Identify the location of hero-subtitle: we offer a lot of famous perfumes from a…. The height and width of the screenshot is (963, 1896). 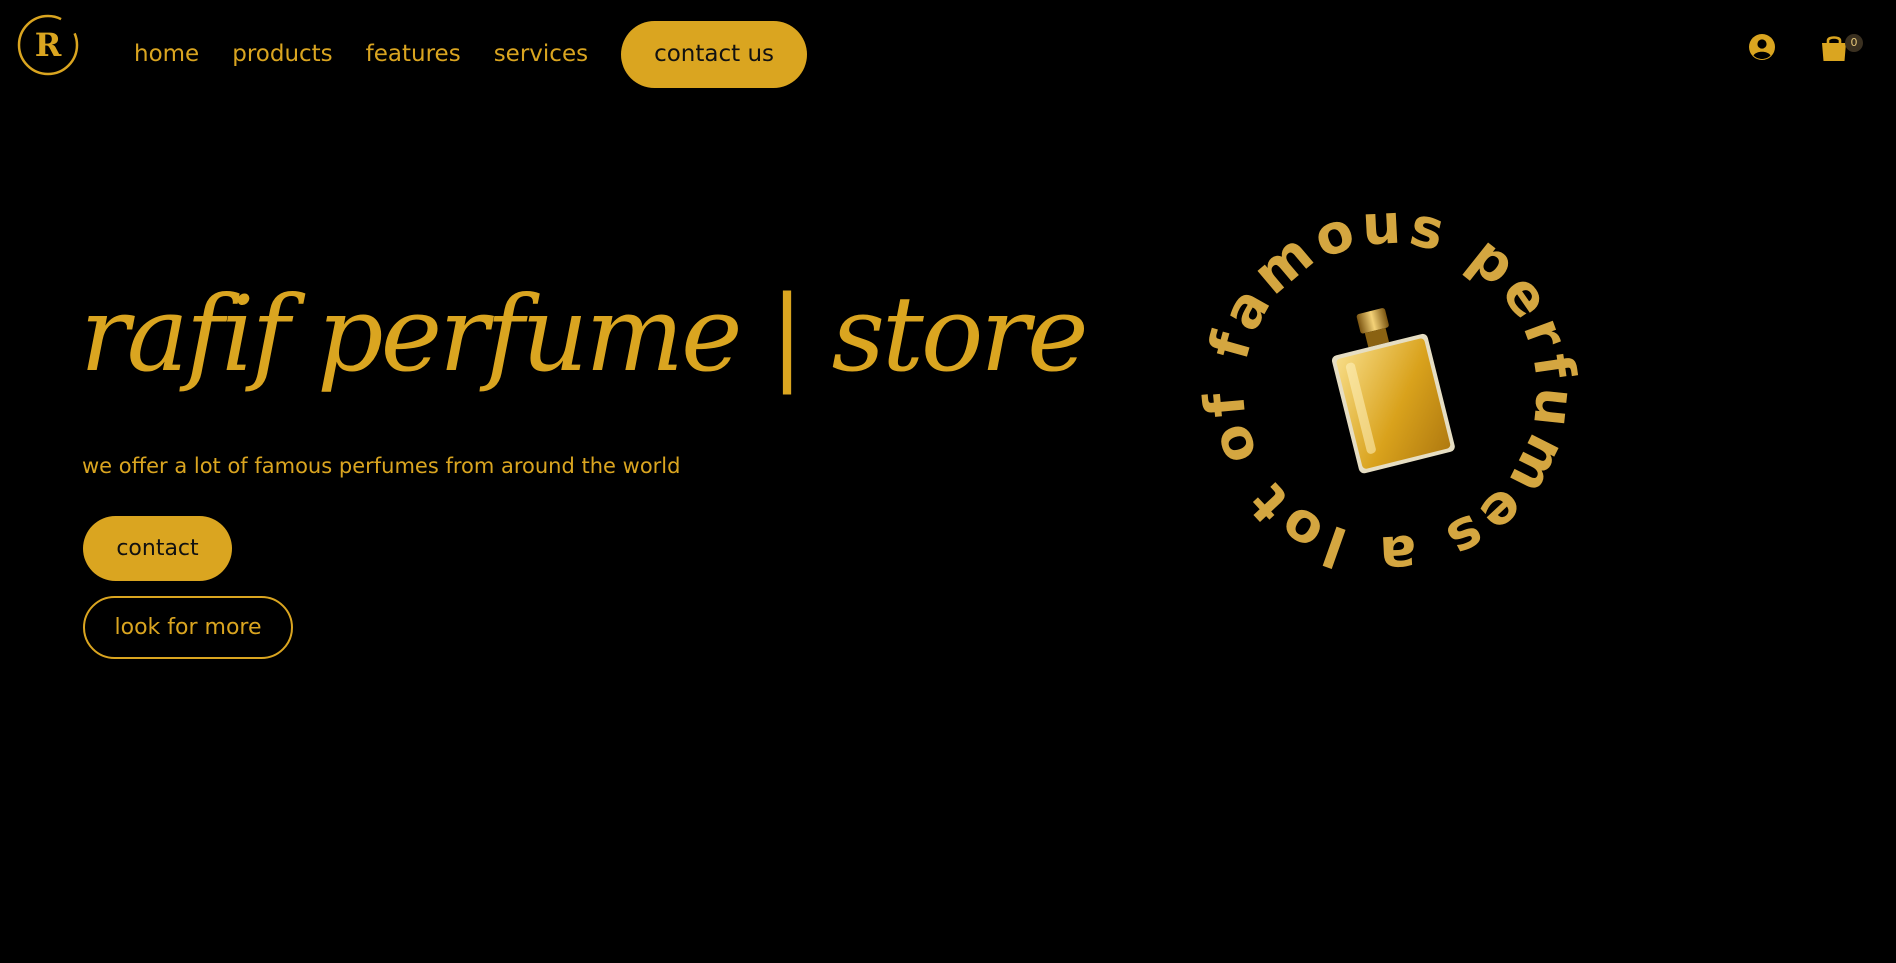
(381, 466).